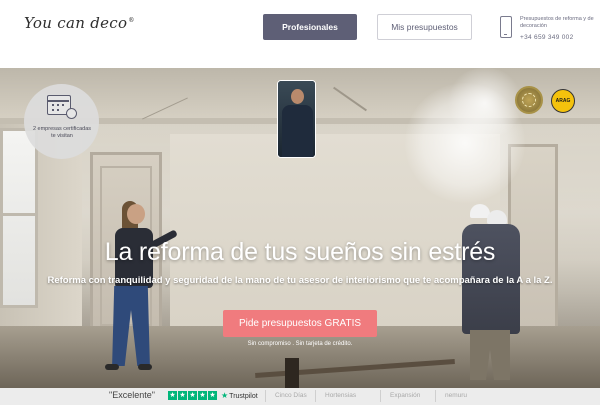 The height and width of the screenshot is (405, 600). I want to click on contact-description: Presupuestos de reforma y de decoración, so click(557, 22).